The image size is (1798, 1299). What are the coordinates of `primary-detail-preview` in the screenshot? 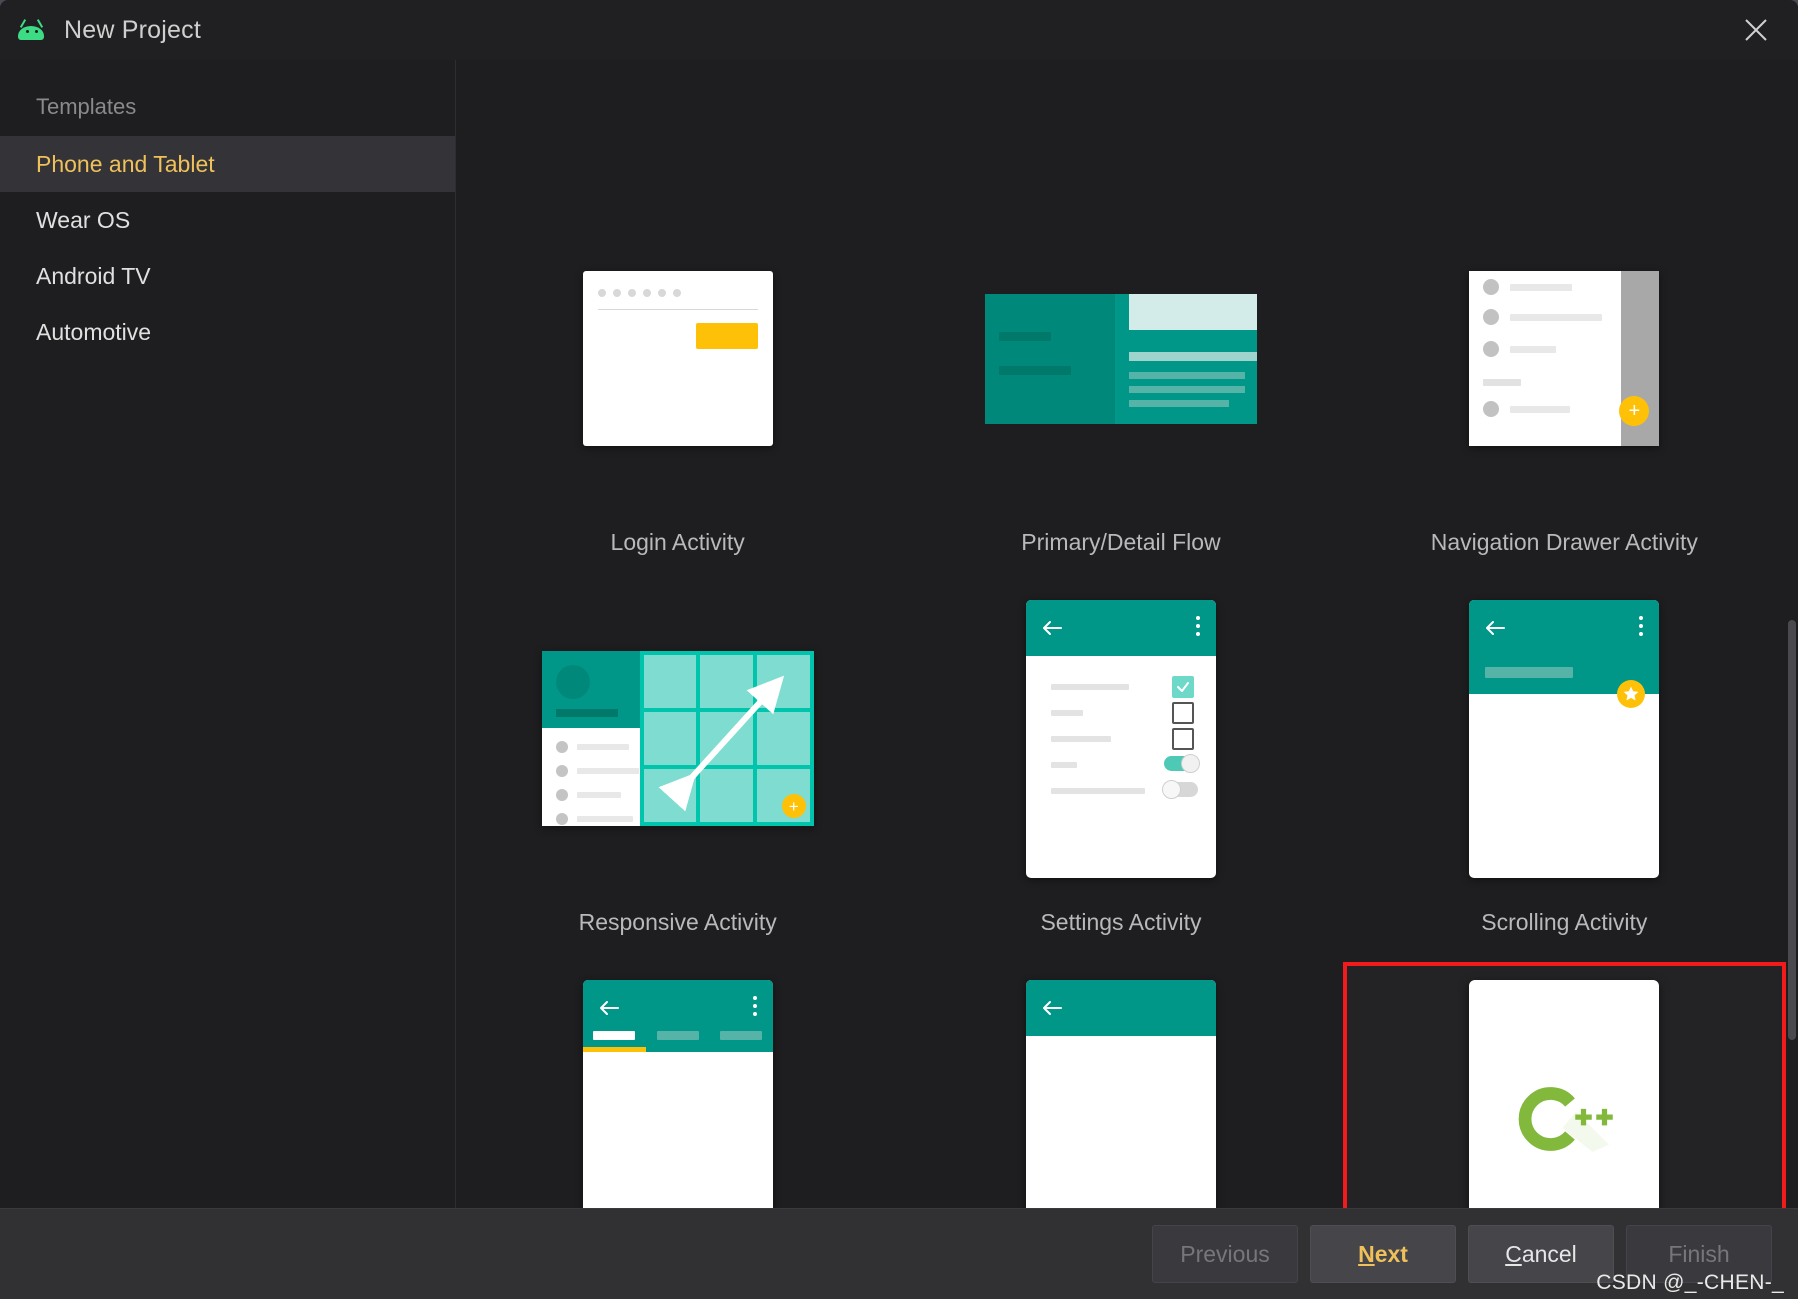 It's located at (1120, 358).